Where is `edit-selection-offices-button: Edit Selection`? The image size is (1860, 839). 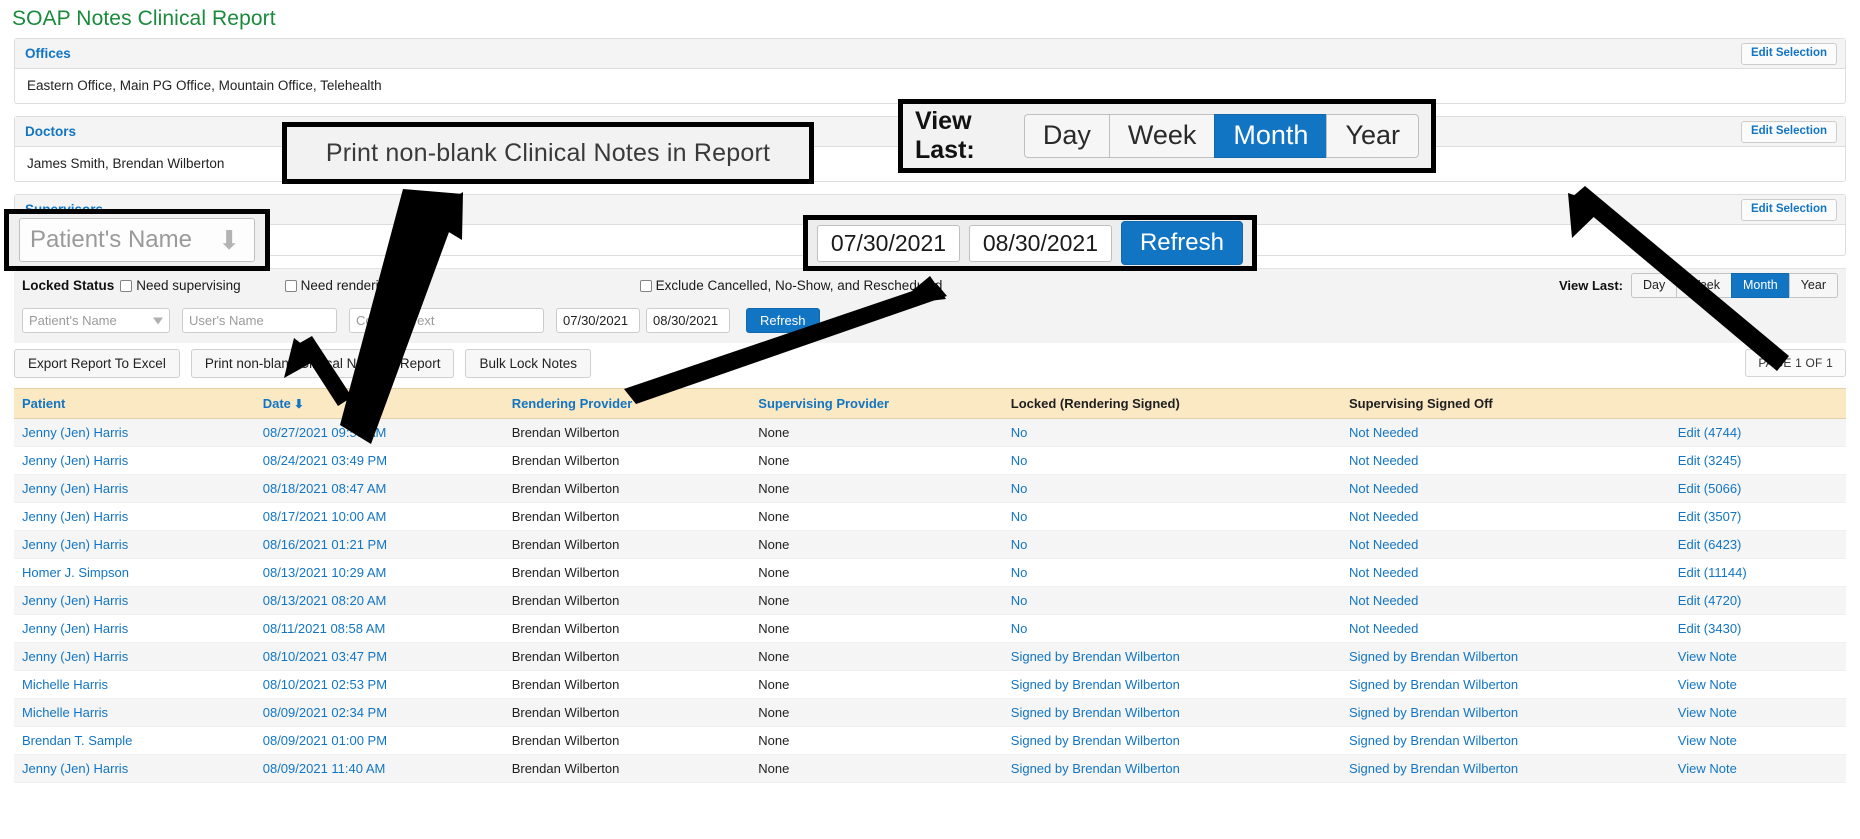
edit-selection-offices-button: Edit Selection is located at coordinates (1788, 54).